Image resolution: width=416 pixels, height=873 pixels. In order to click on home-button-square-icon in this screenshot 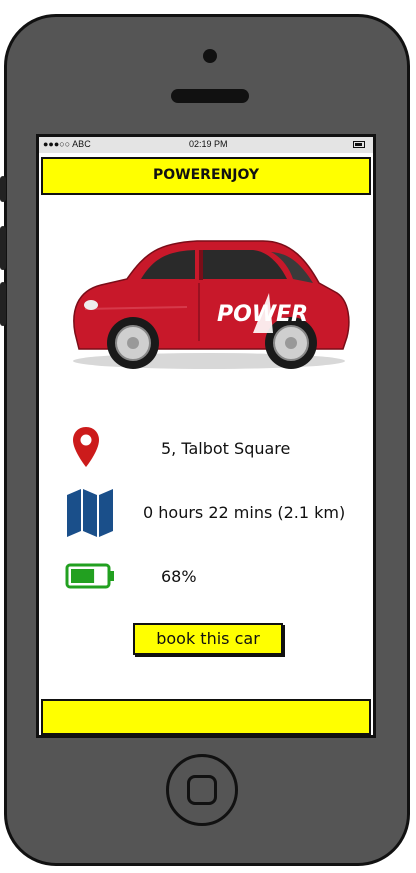, I will do `click(202, 790)`.